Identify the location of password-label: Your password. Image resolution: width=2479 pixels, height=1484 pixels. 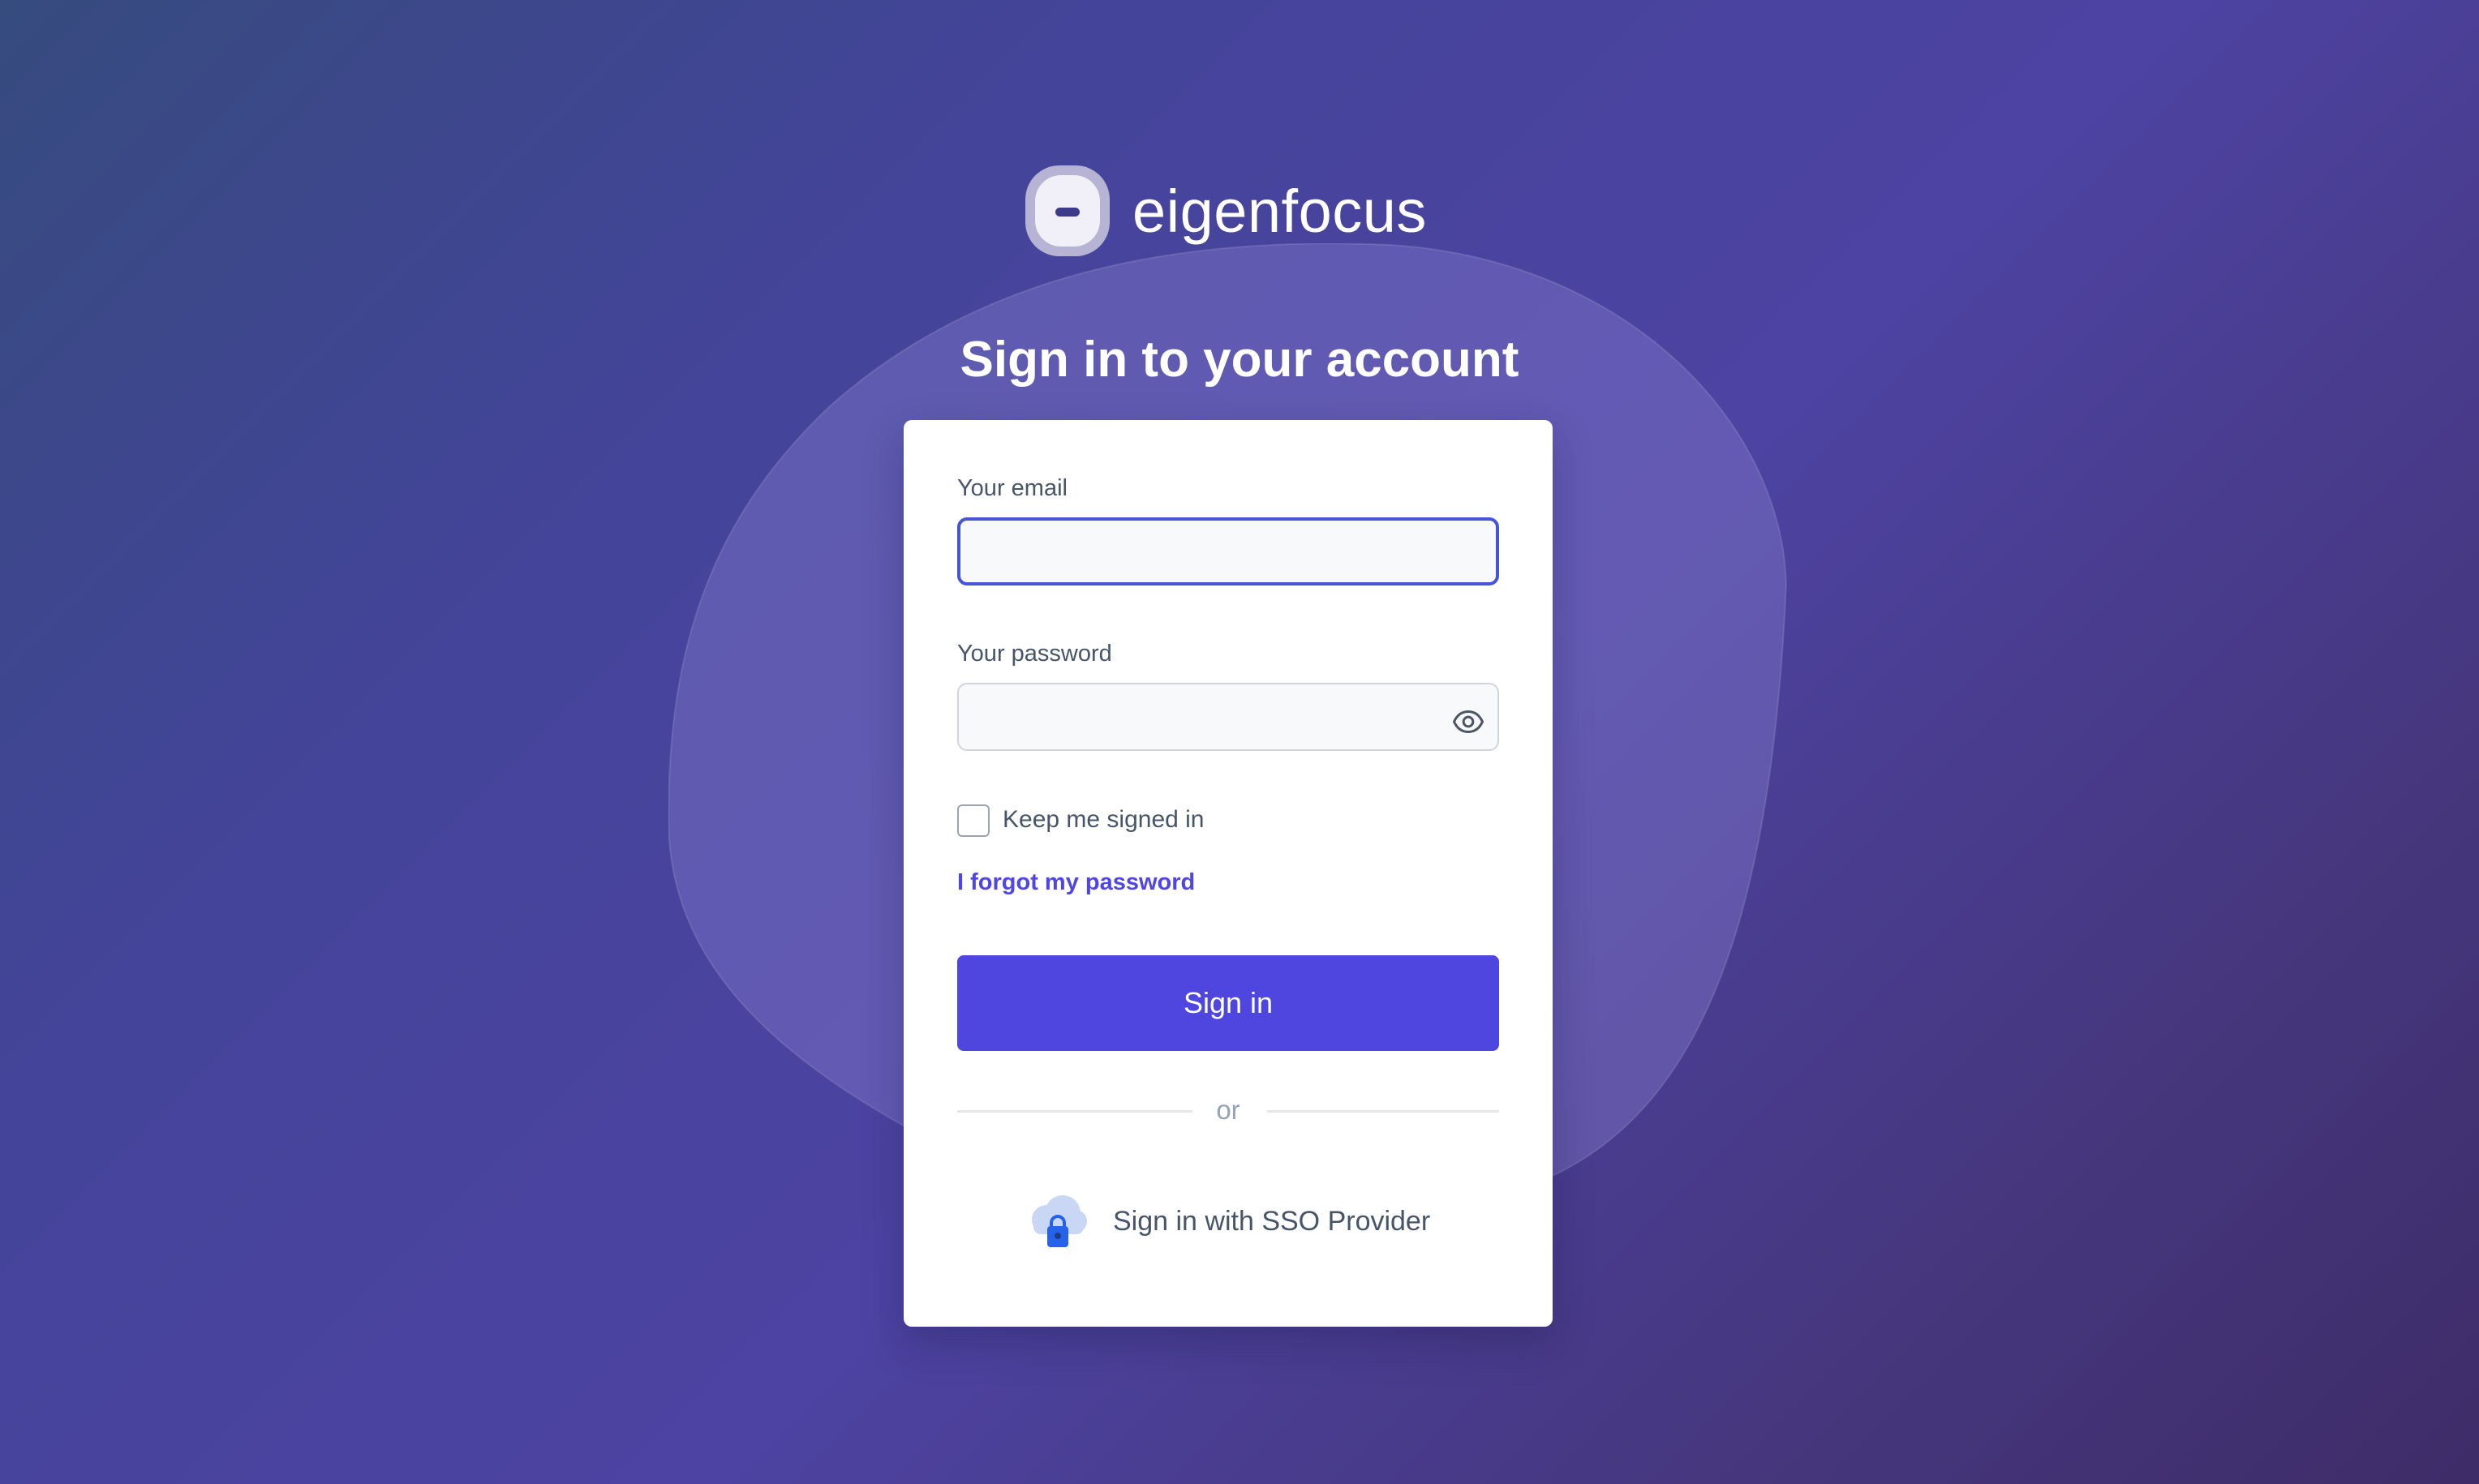
(1034, 654).